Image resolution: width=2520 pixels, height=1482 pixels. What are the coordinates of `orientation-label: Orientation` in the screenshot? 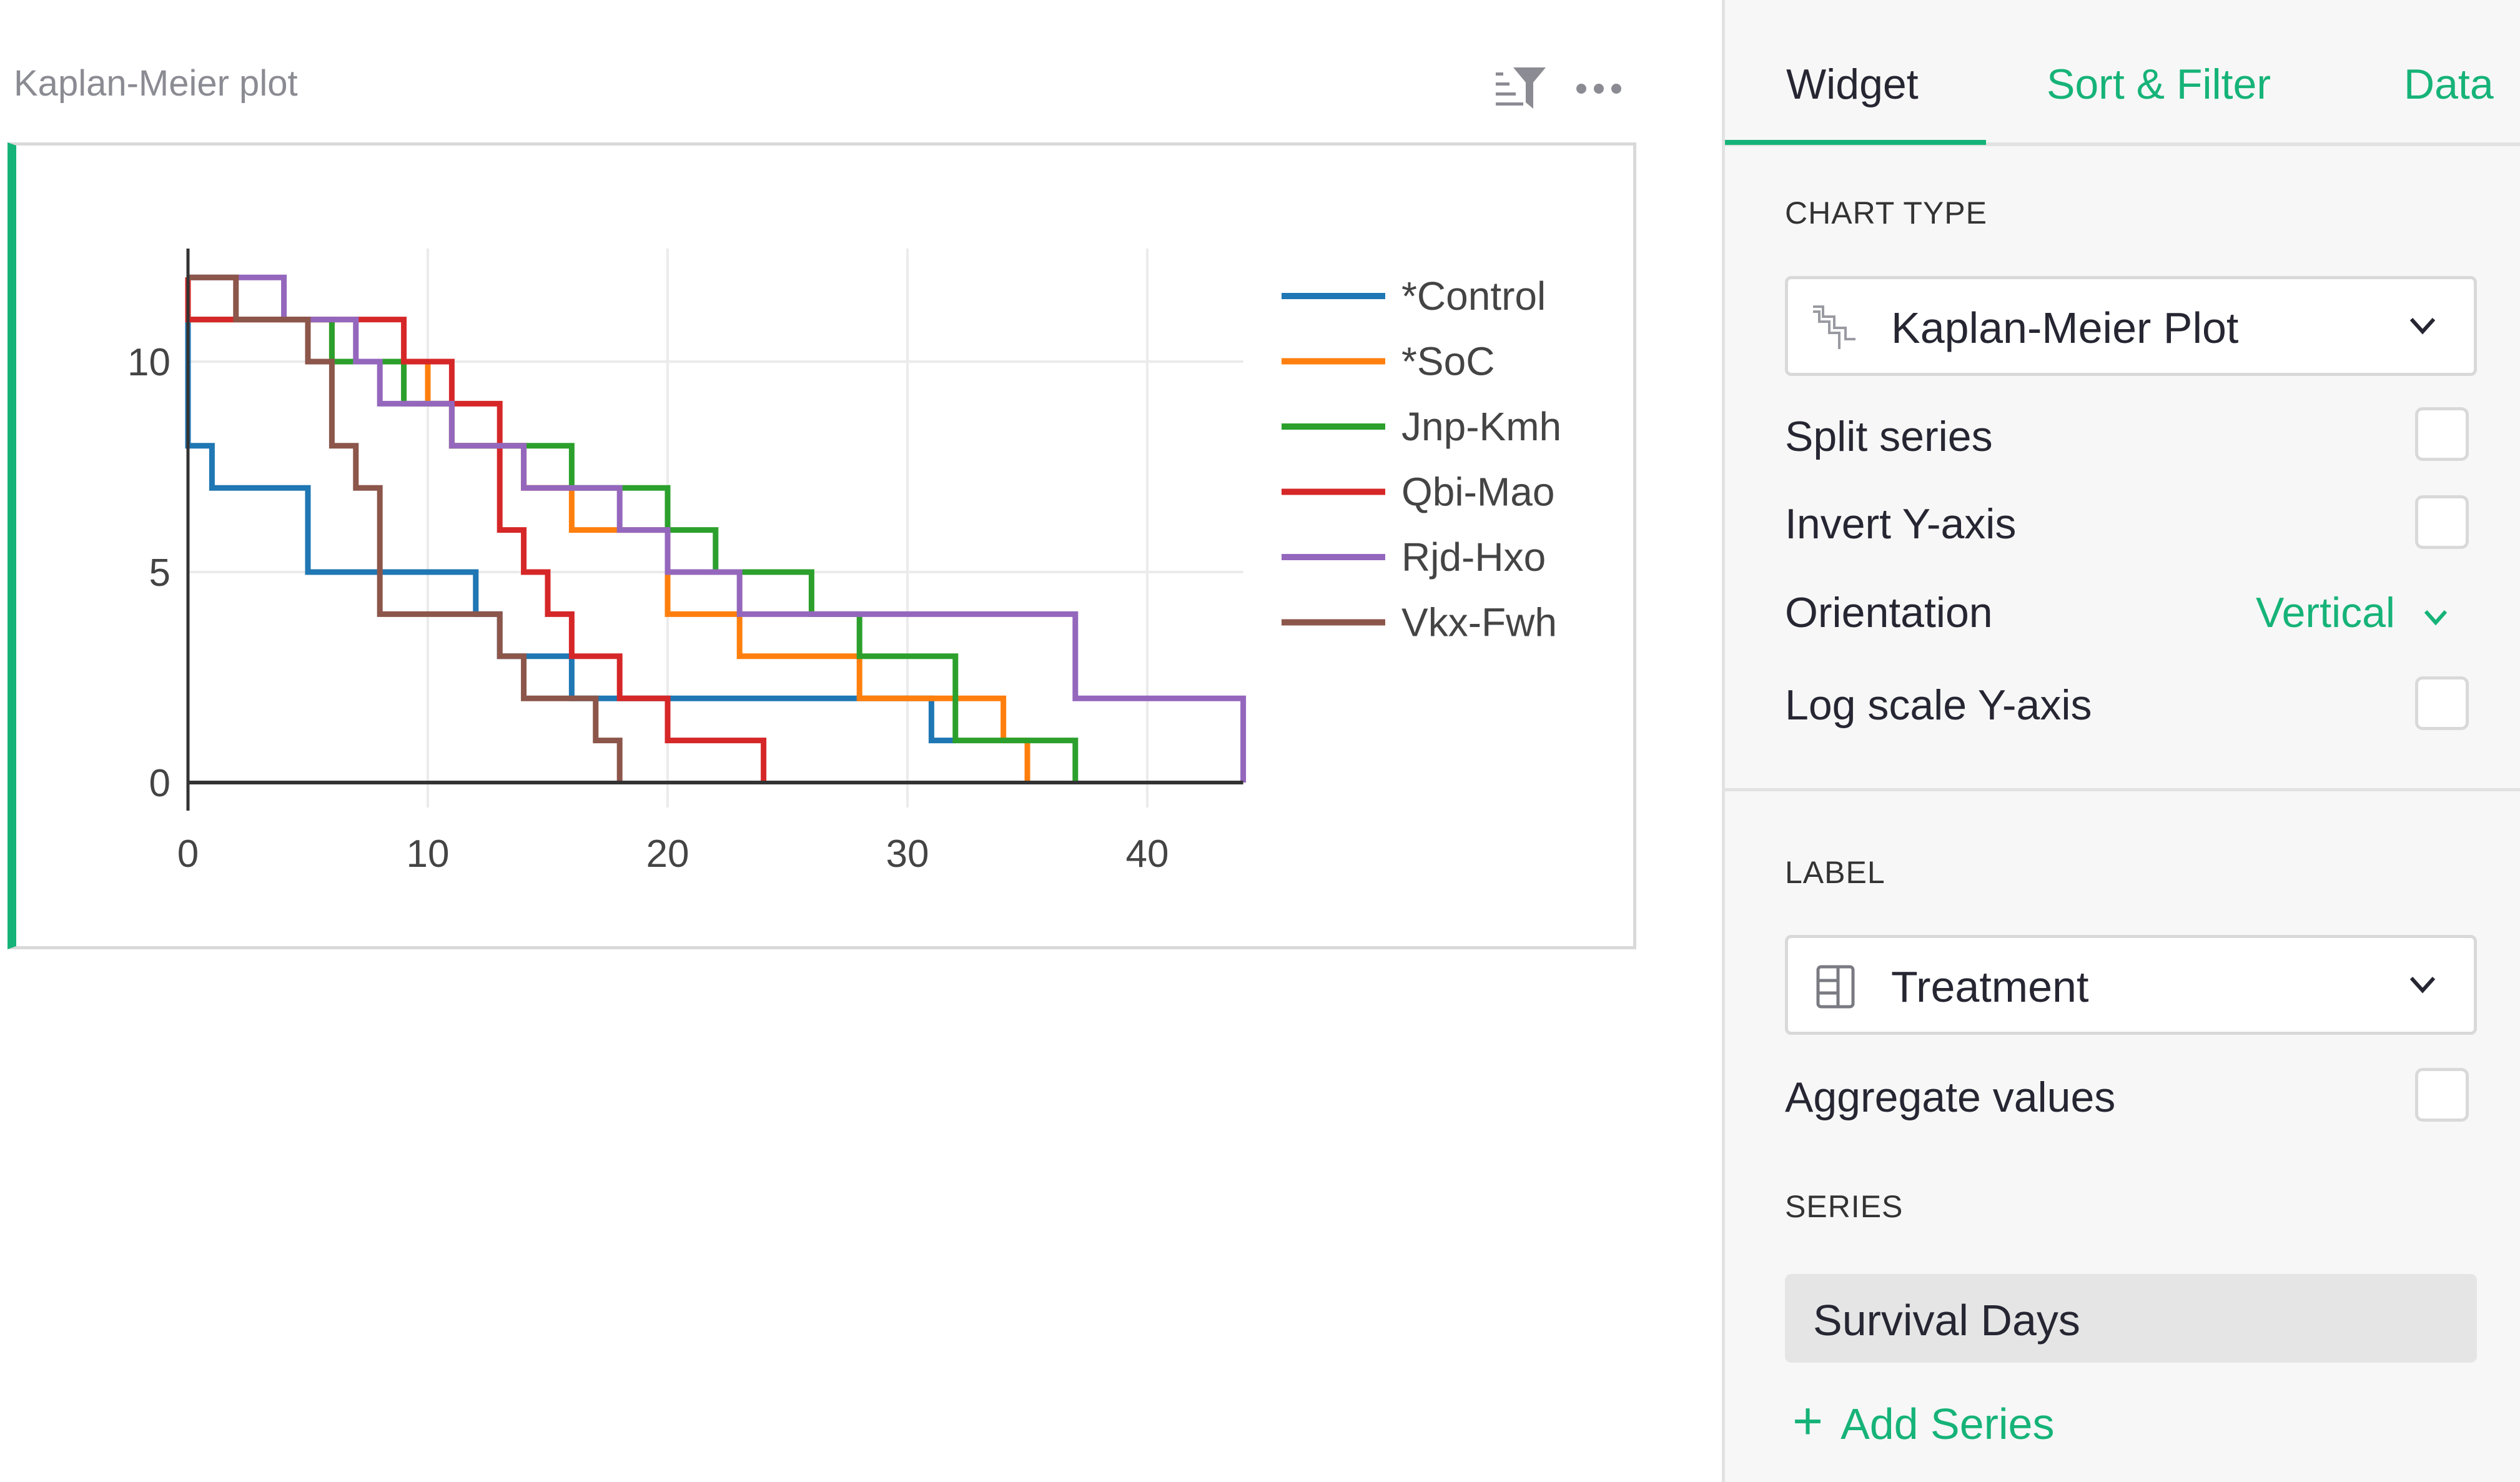 It's located at (1889, 612).